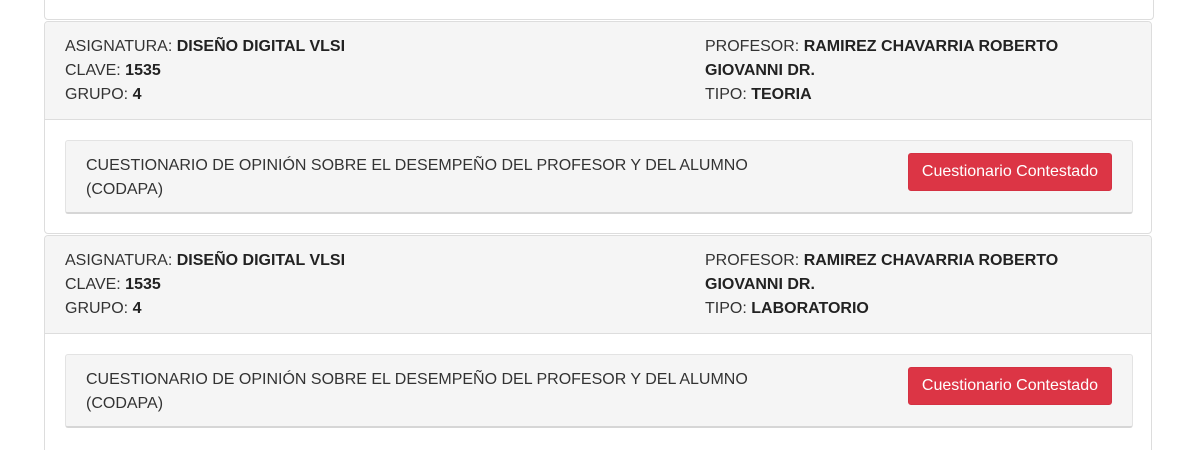 The height and width of the screenshot is (450, 1183). Describe the element at coordinates (905, 95) in the screenshot. I see `type-line: TIPO: TEORIA` at that location.